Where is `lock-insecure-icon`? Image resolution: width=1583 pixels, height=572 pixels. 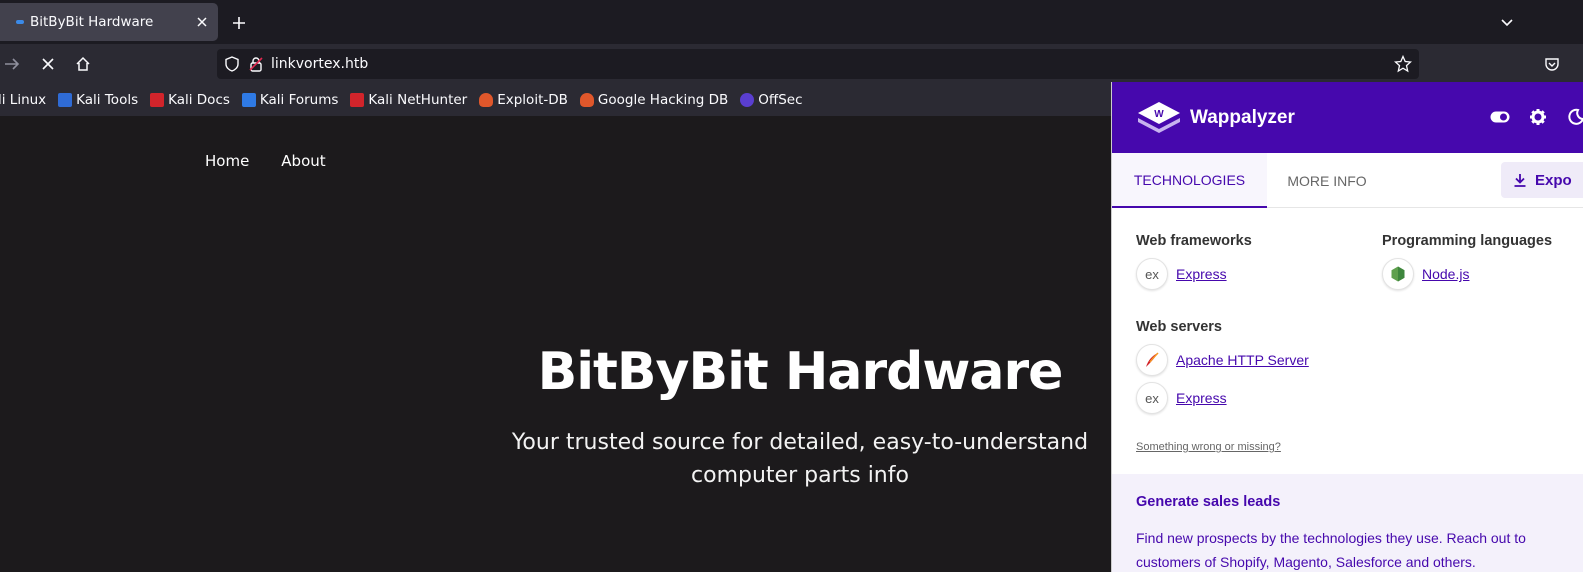
lock-insecure-icon is located at coordinates (256, 64).